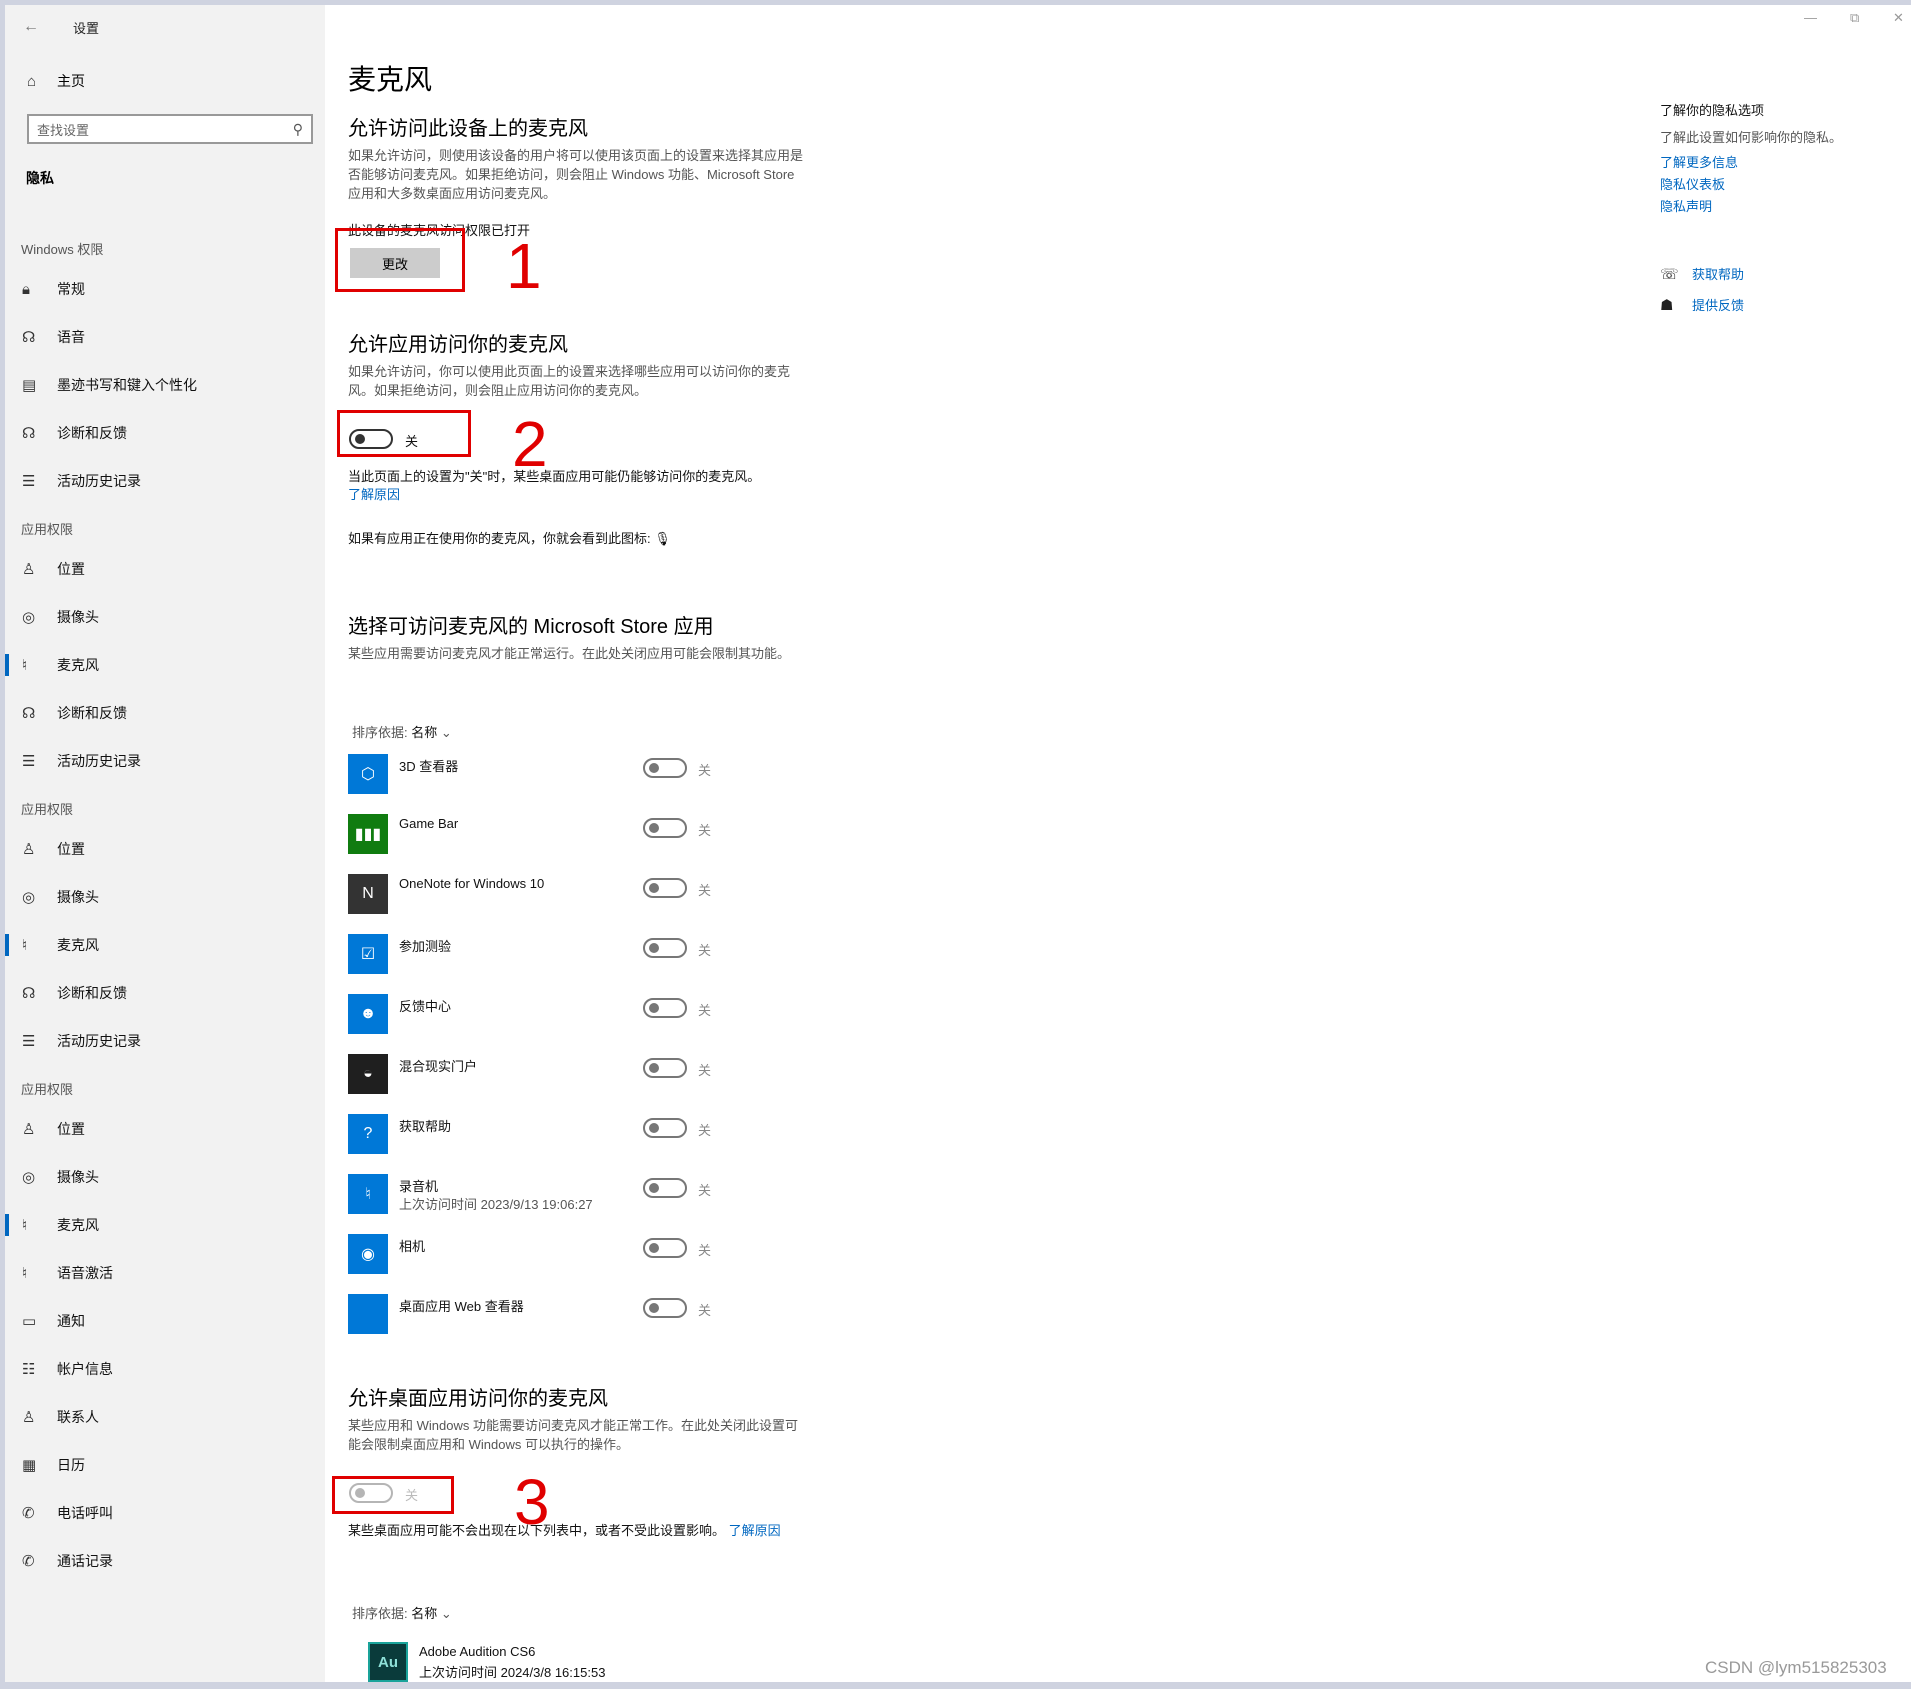 The image size is (1911, 1689). What do you see at coordinates (380, 732) in the screenshot?
I see `sort-label: 排序依据:` at bounding box center [380, 732].